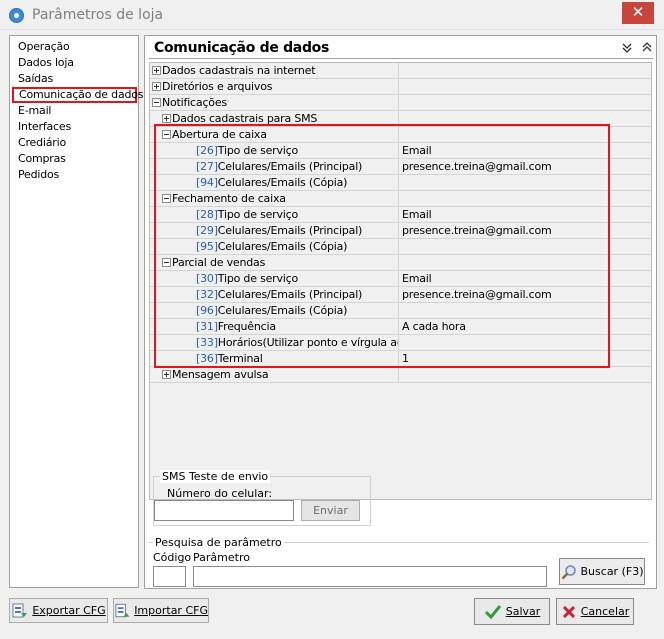 Image resolution: width=664 pixels, height=639 pixels. I want to click on grid-row: Parcial de vendas, so click(400, 263).